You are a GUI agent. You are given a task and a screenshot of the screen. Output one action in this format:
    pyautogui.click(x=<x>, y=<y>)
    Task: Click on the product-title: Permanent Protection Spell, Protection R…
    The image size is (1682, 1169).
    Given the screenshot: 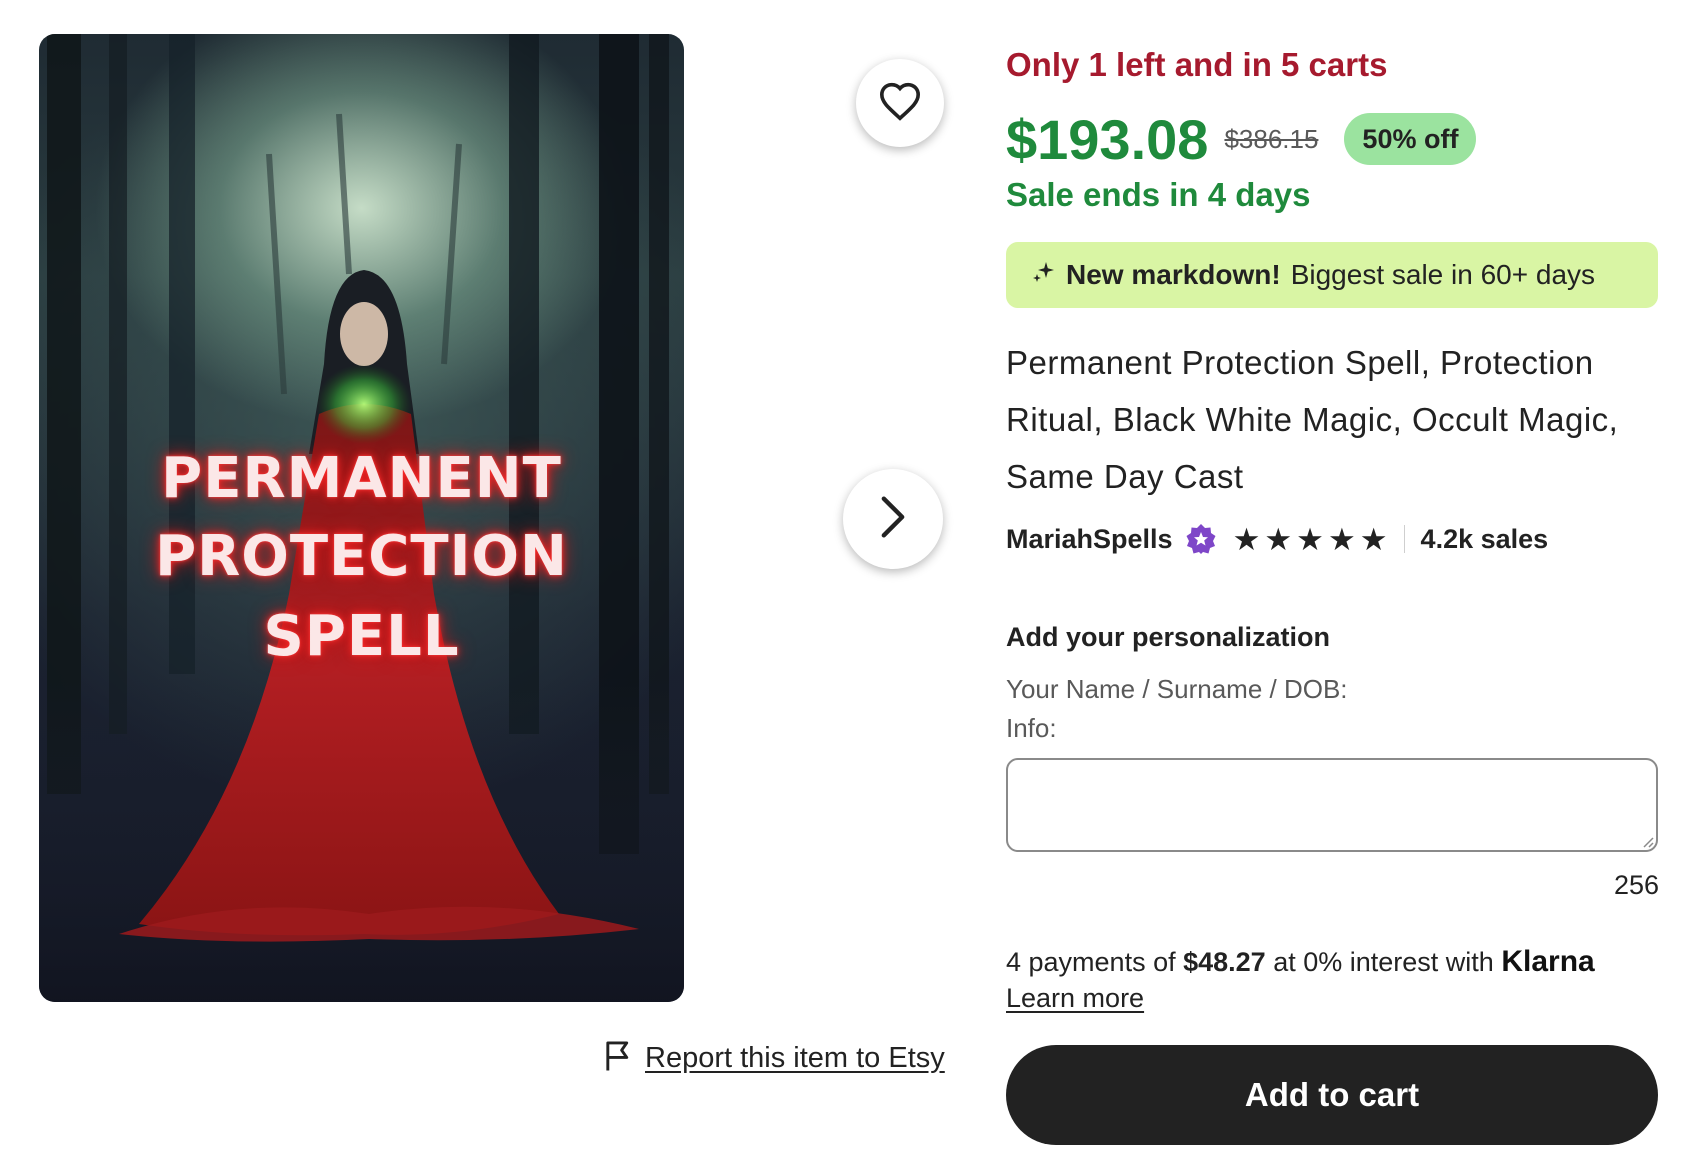 What is the action you would take?
    pyautogui.click(x=1312, y=419)
    